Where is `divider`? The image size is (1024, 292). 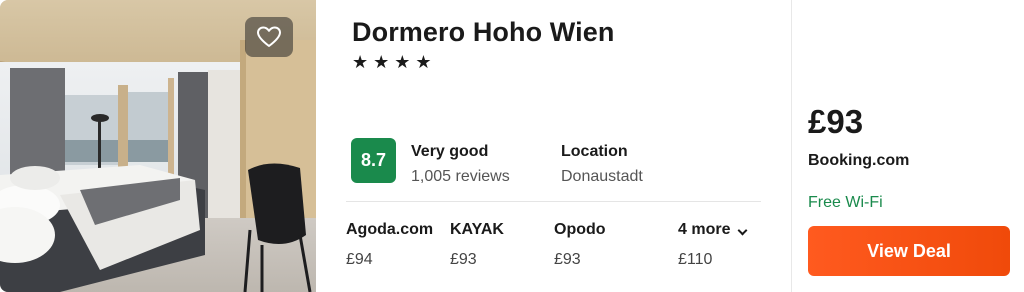 divider is located at coordinates (553, 201).